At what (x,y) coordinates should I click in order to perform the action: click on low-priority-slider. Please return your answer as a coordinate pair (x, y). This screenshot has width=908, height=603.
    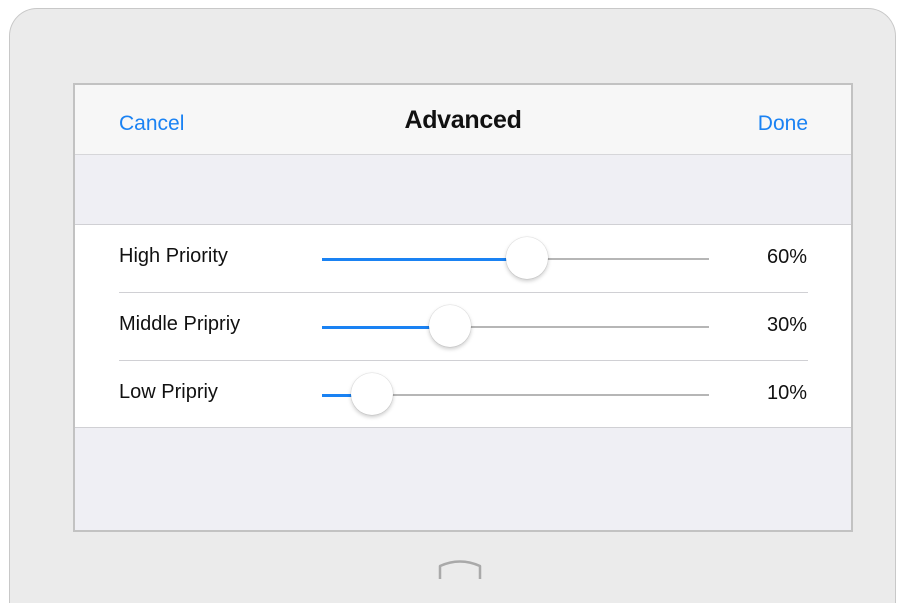
    Looking at the image, I should click on (515, 394).